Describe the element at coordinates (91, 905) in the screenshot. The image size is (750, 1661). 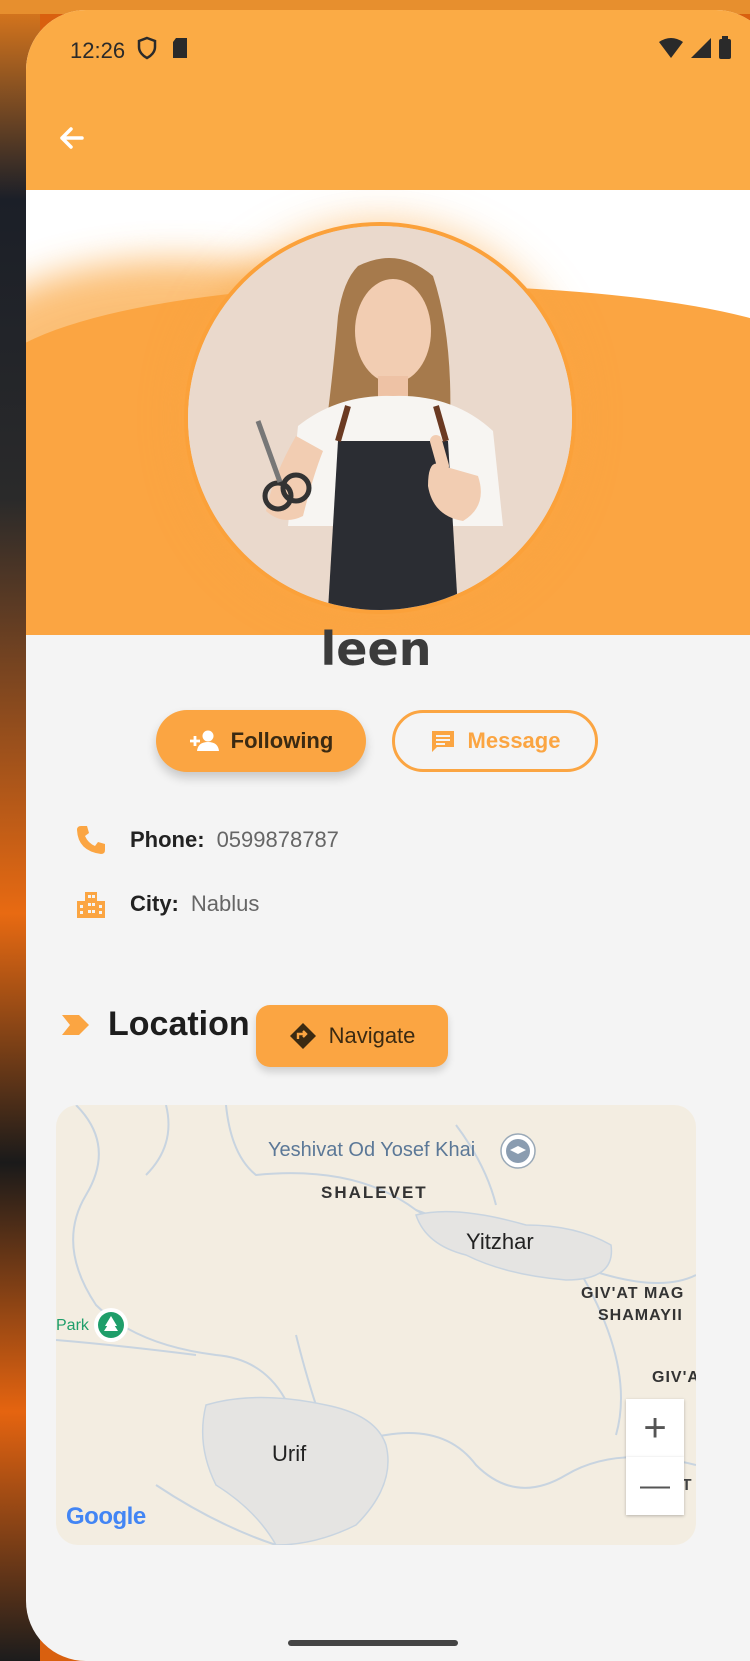
I see `city-icon` at that location.